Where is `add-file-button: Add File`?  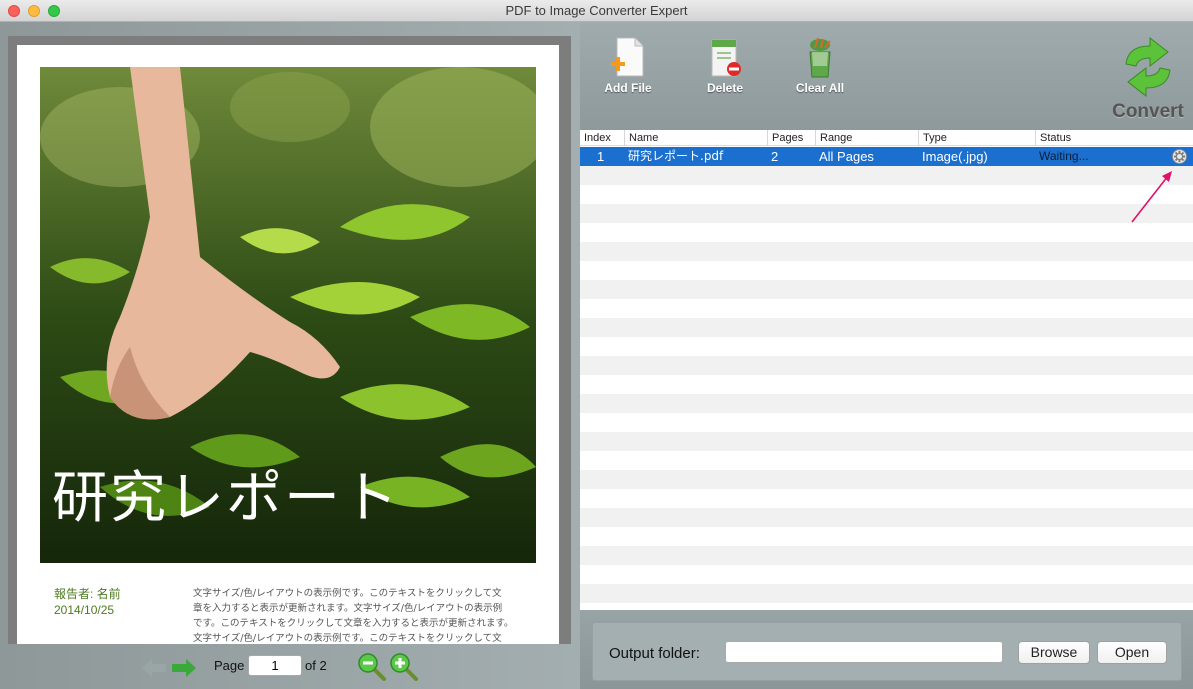 add-file-button: Add File is located at coordinates (628, 69).